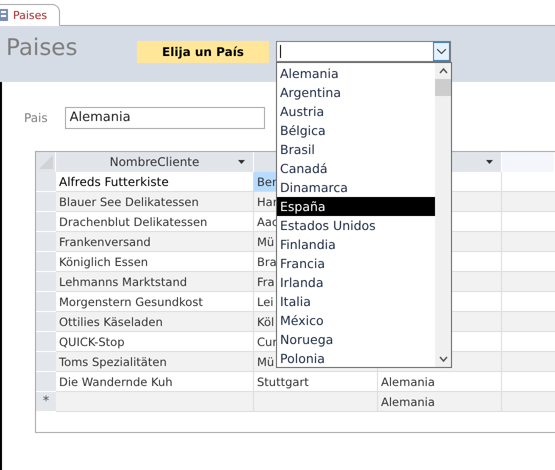 This screenshot has width=555, height=470. Describe the element at coordinates (356, 206) in the screenshot. I see `list-item: España` at that location.